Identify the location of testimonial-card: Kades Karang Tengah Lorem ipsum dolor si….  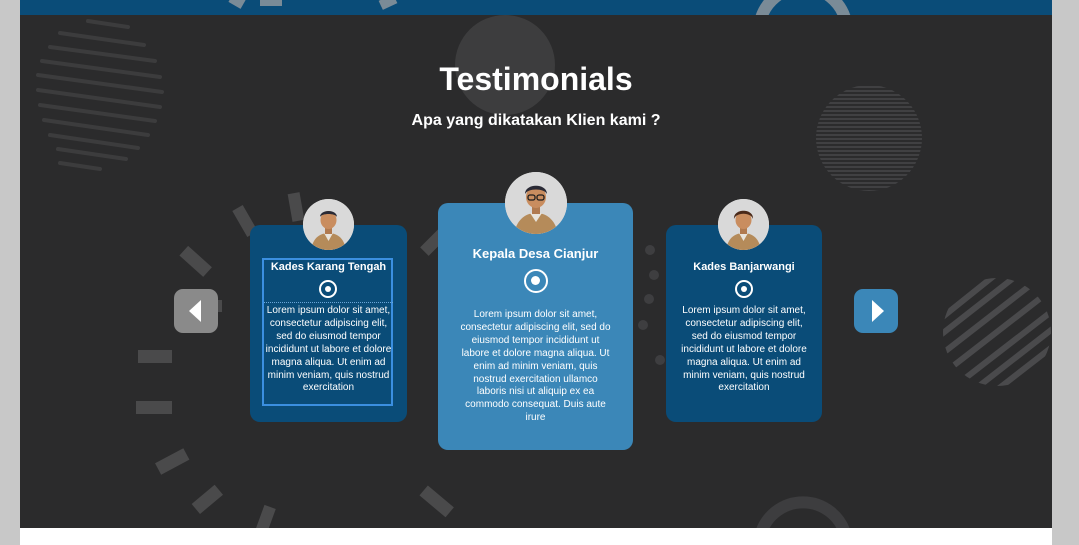
(328, 323).